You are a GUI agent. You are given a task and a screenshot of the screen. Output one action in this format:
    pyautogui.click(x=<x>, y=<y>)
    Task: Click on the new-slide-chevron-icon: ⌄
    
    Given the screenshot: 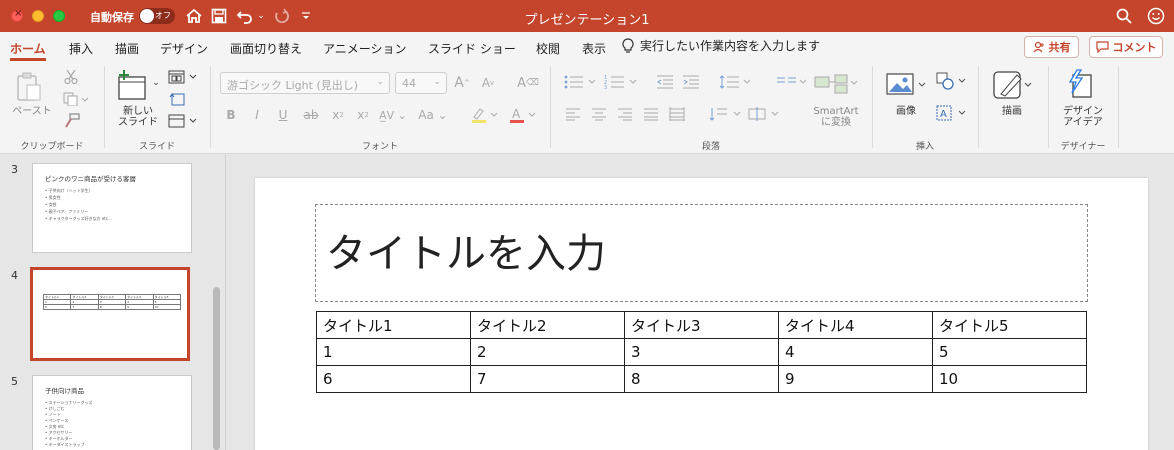 What is the action you would take?
    pyautogui.click(x=156, y=83)
    